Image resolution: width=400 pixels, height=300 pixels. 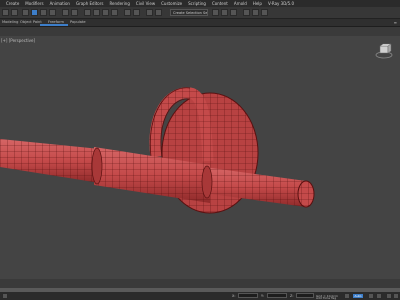 What do you see at coordinates (158, 12) in the screenshot?
I see `toggle-ribbon-icon` at bounding box center [158, 12].